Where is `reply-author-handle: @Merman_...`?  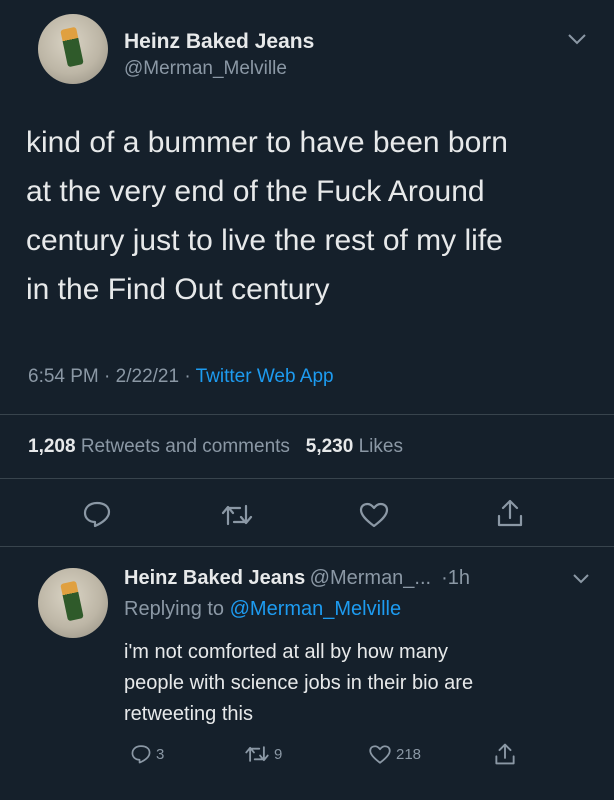
reply-author-handle: @Merman_... is located at coordinates (370, 578).